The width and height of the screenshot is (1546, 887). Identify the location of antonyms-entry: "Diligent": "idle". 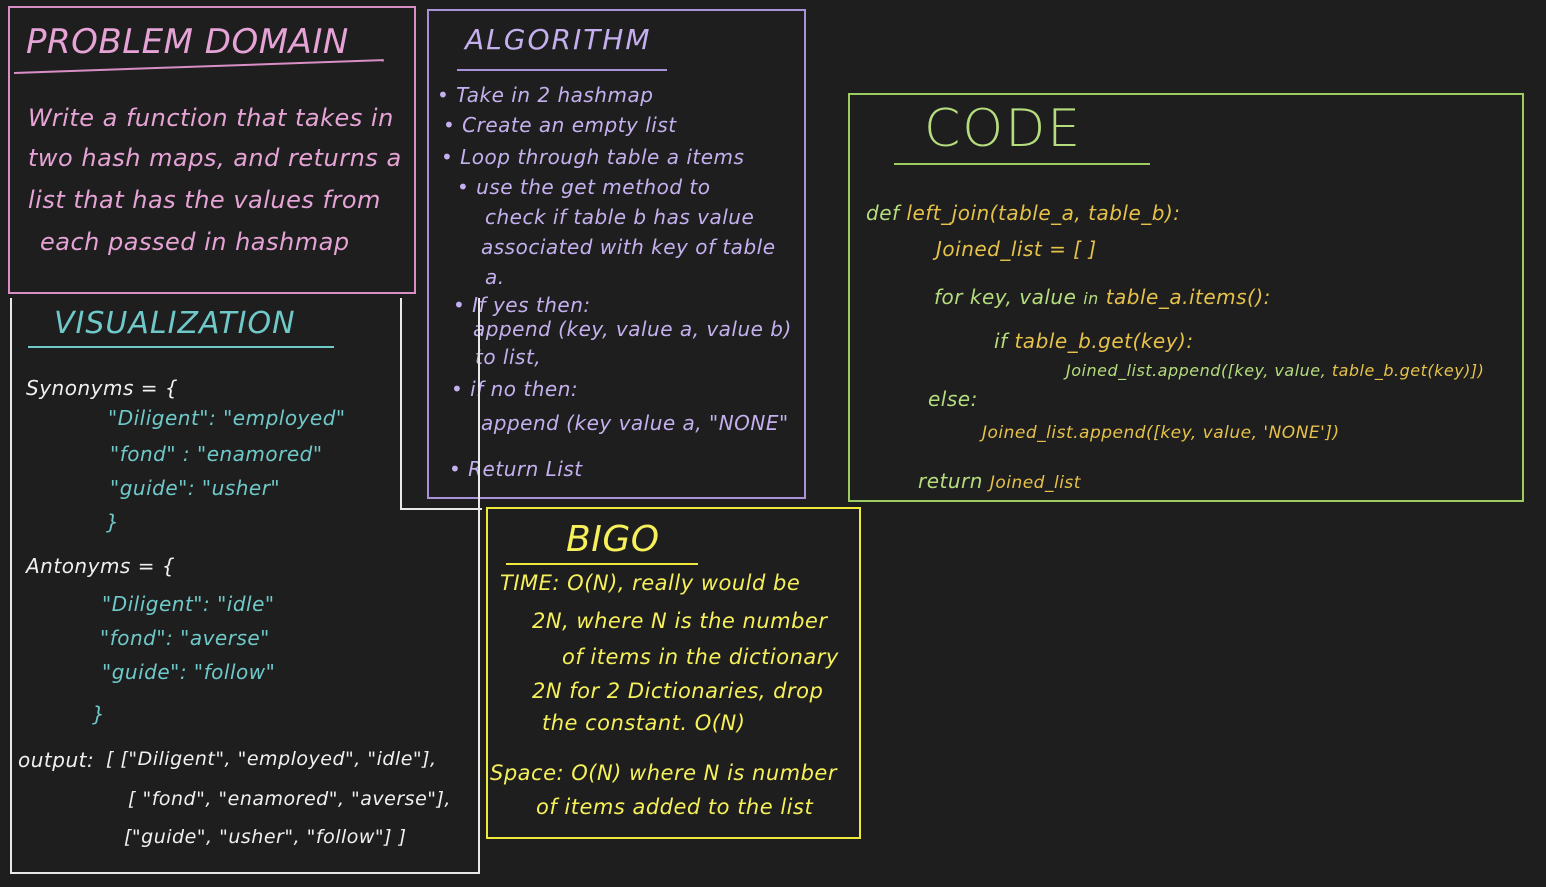
(188, 604).